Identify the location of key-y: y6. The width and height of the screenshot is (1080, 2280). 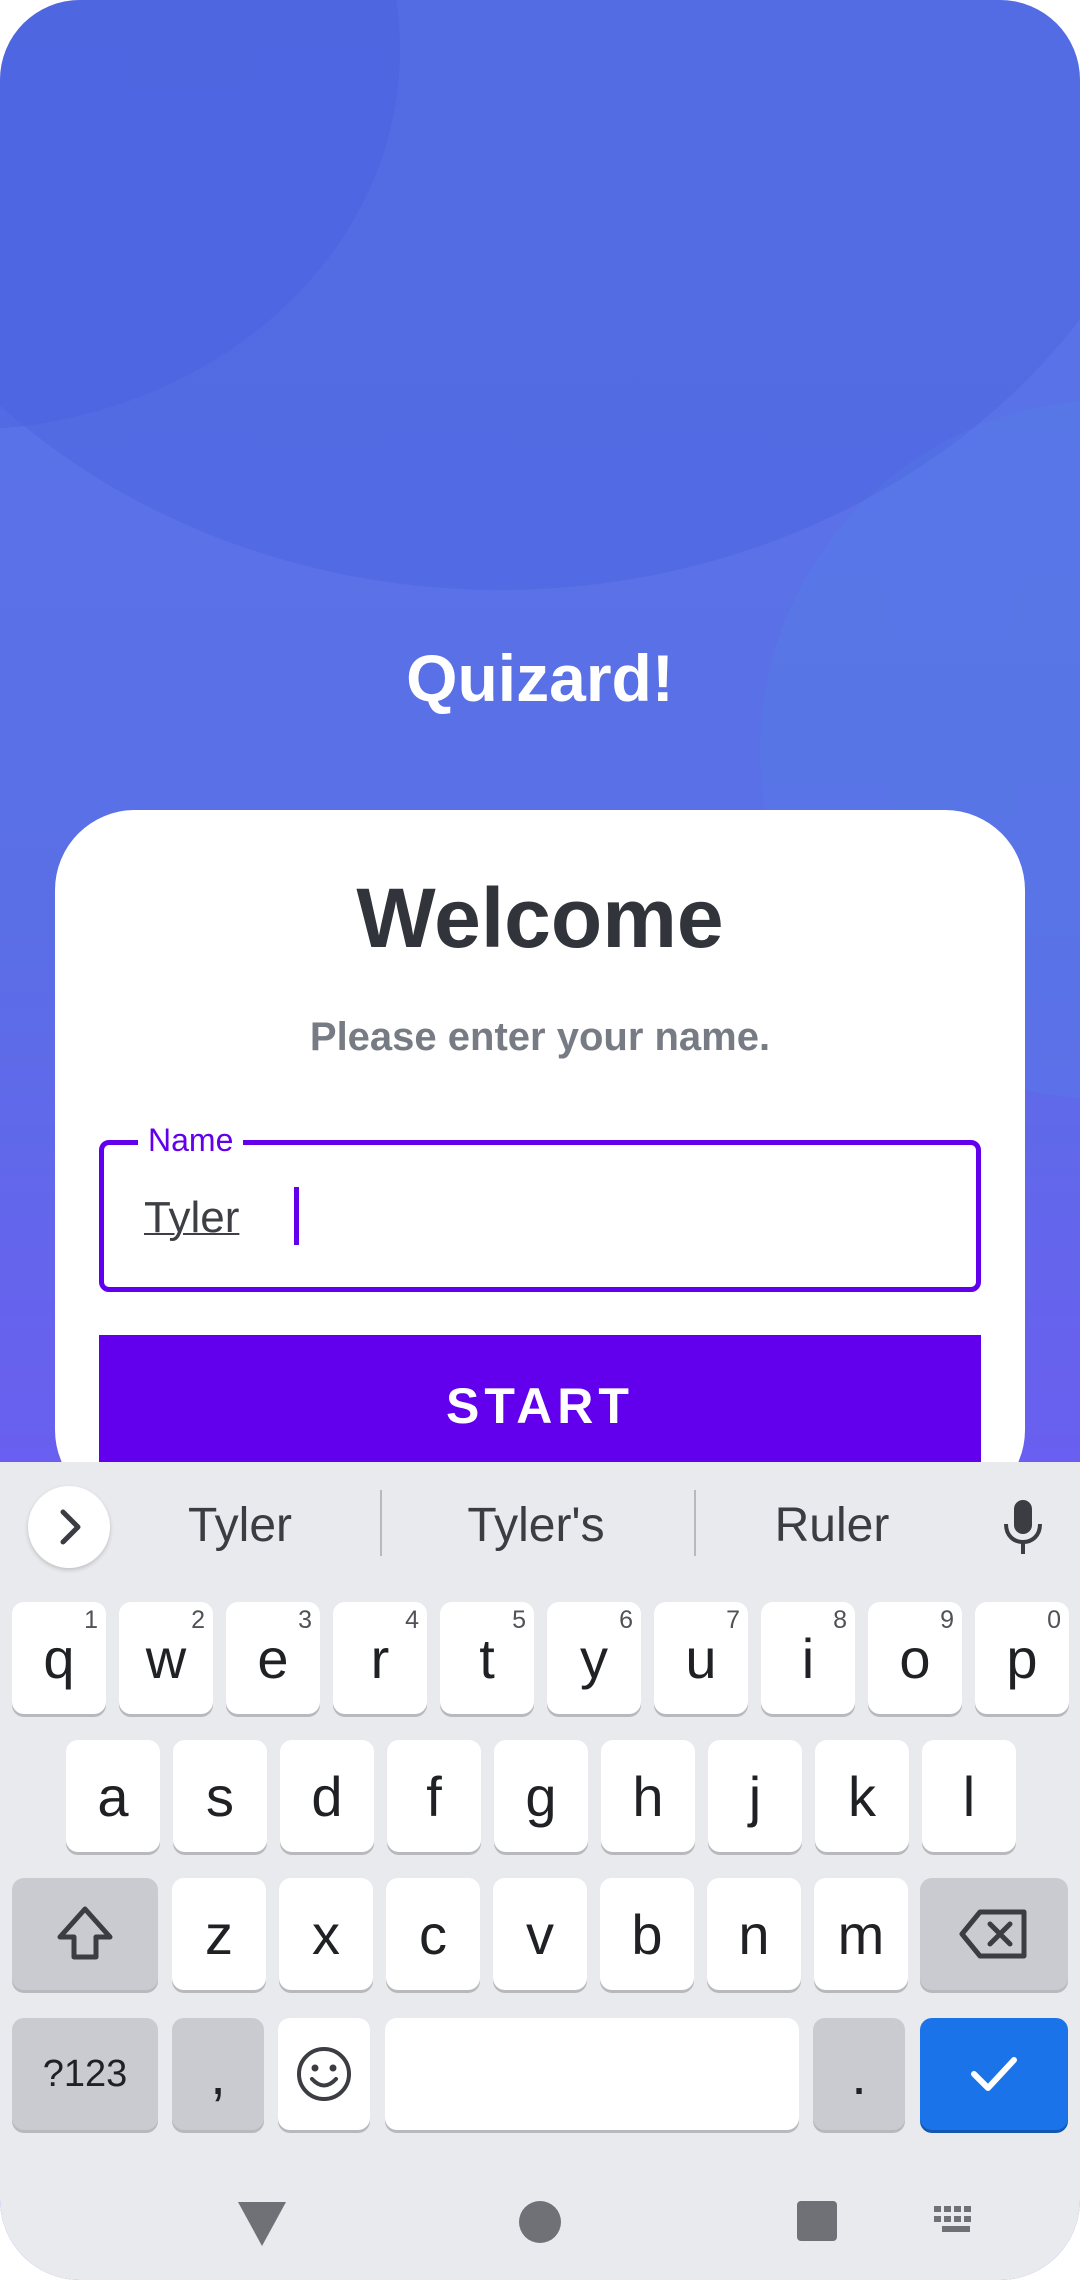
(594, 1658).